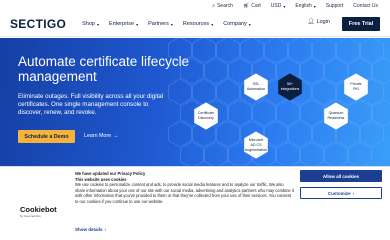 Image resolution: width=390 pixels, height=240 pixels. I want to click on hex-label-line: integrations, so click(290, 89).